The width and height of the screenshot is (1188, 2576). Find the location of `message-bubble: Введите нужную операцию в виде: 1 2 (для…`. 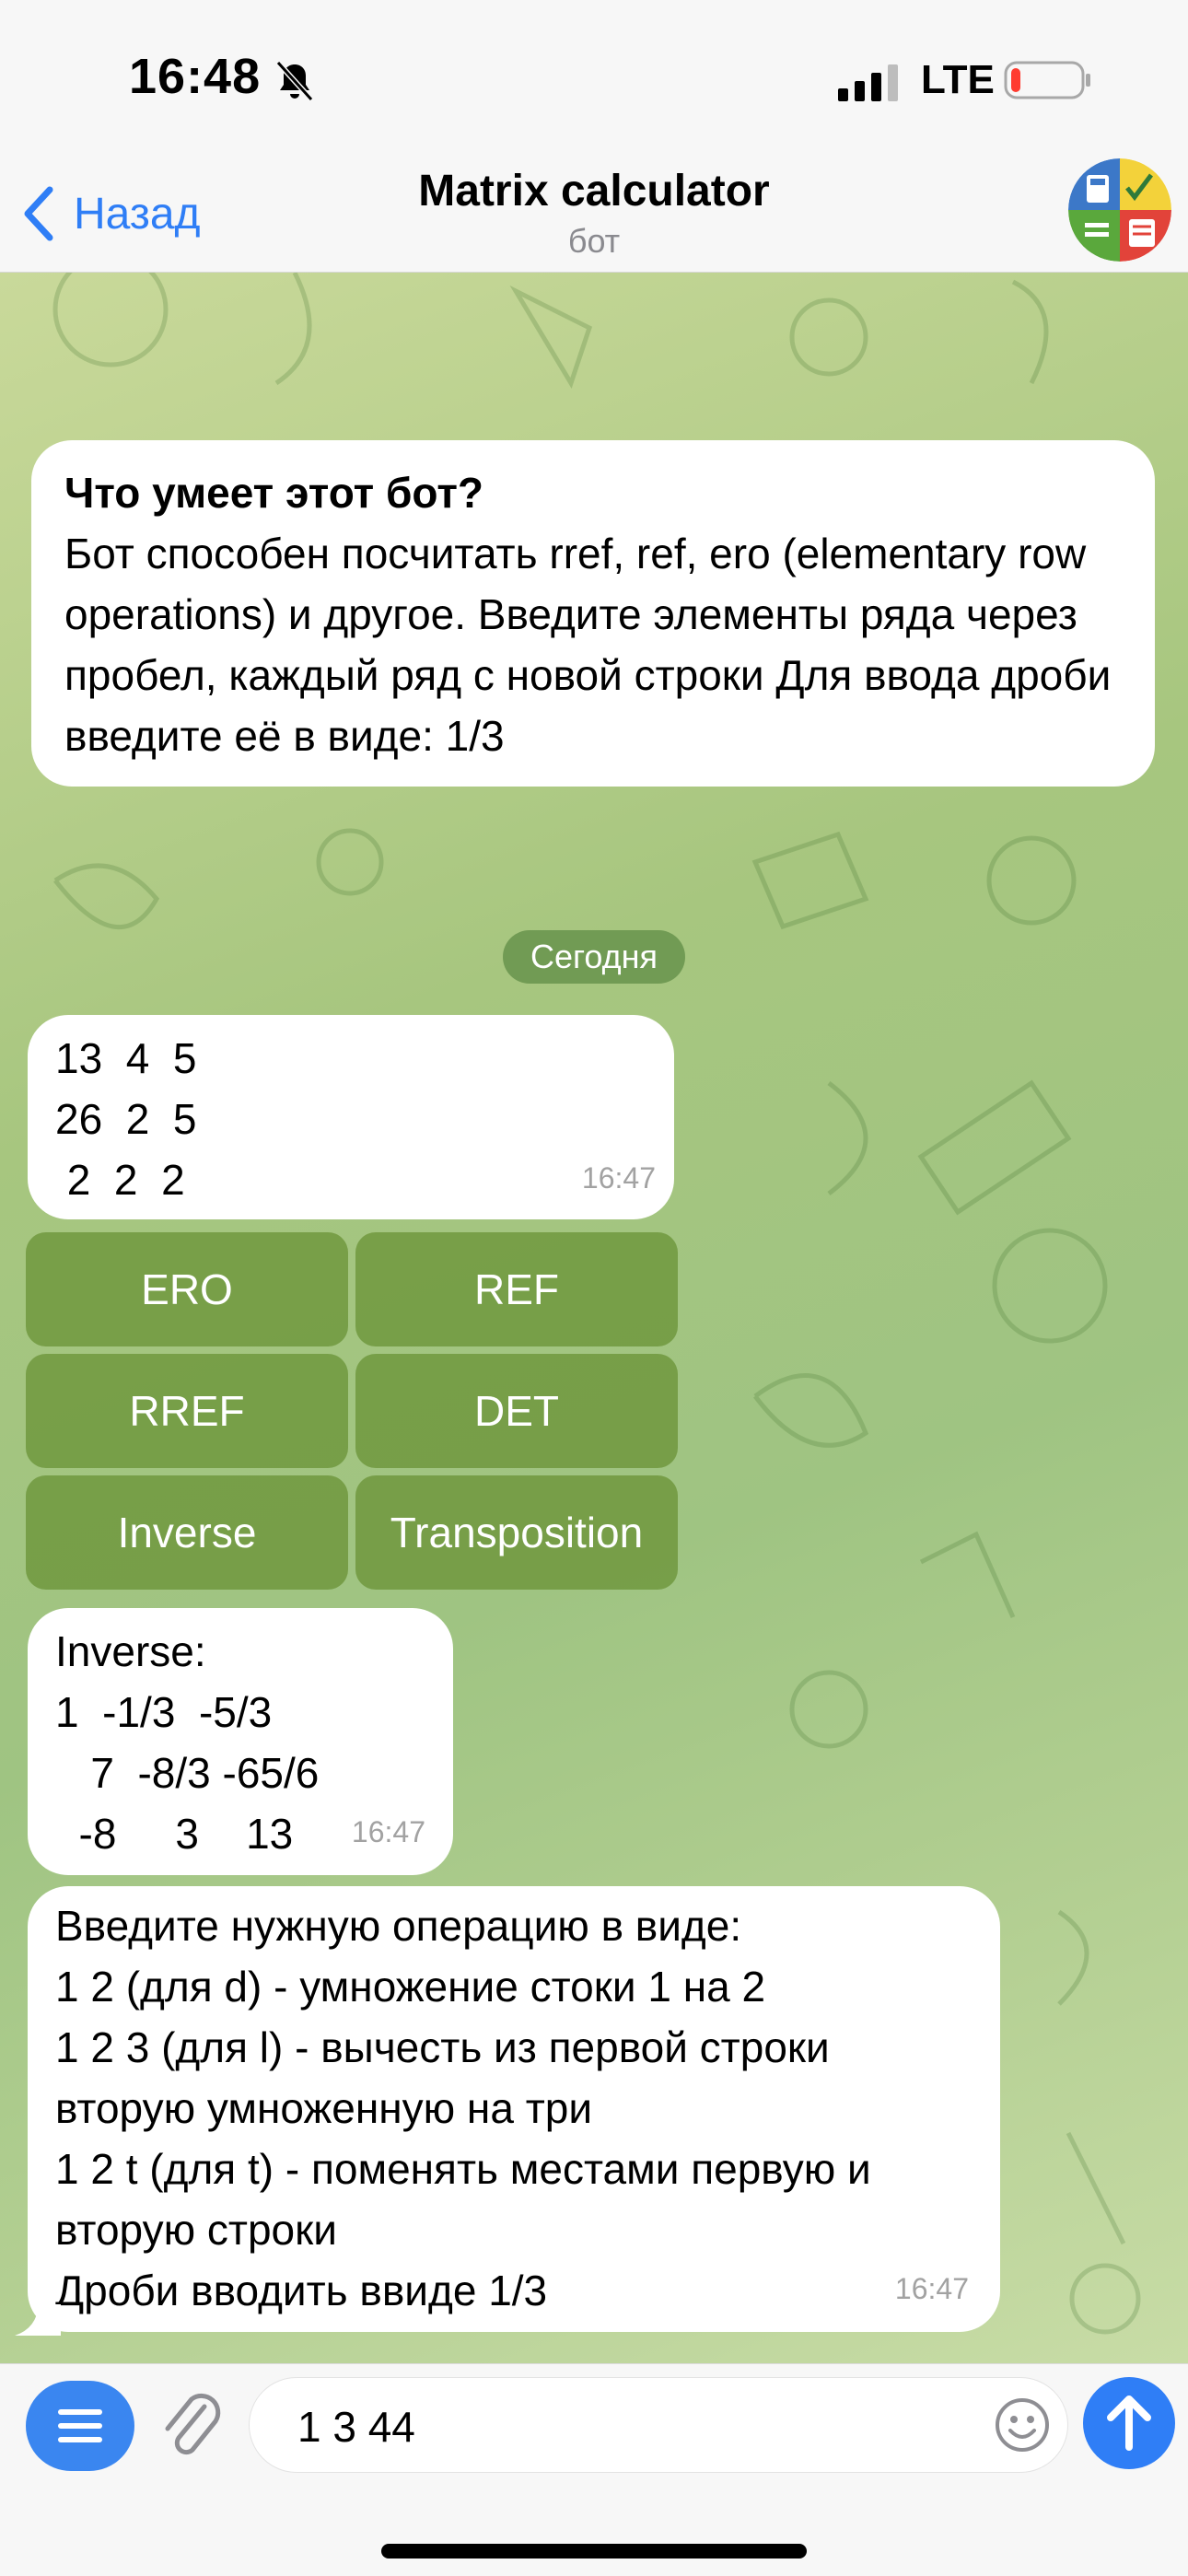

message-bubble: Введите нужную операцию в виде: 1 2 (для… is located at coordinates (514, 2109).